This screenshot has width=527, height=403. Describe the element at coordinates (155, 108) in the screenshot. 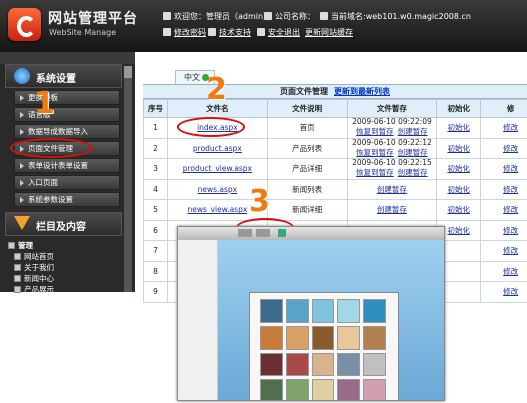

I see `col-number: 序号` at that location.